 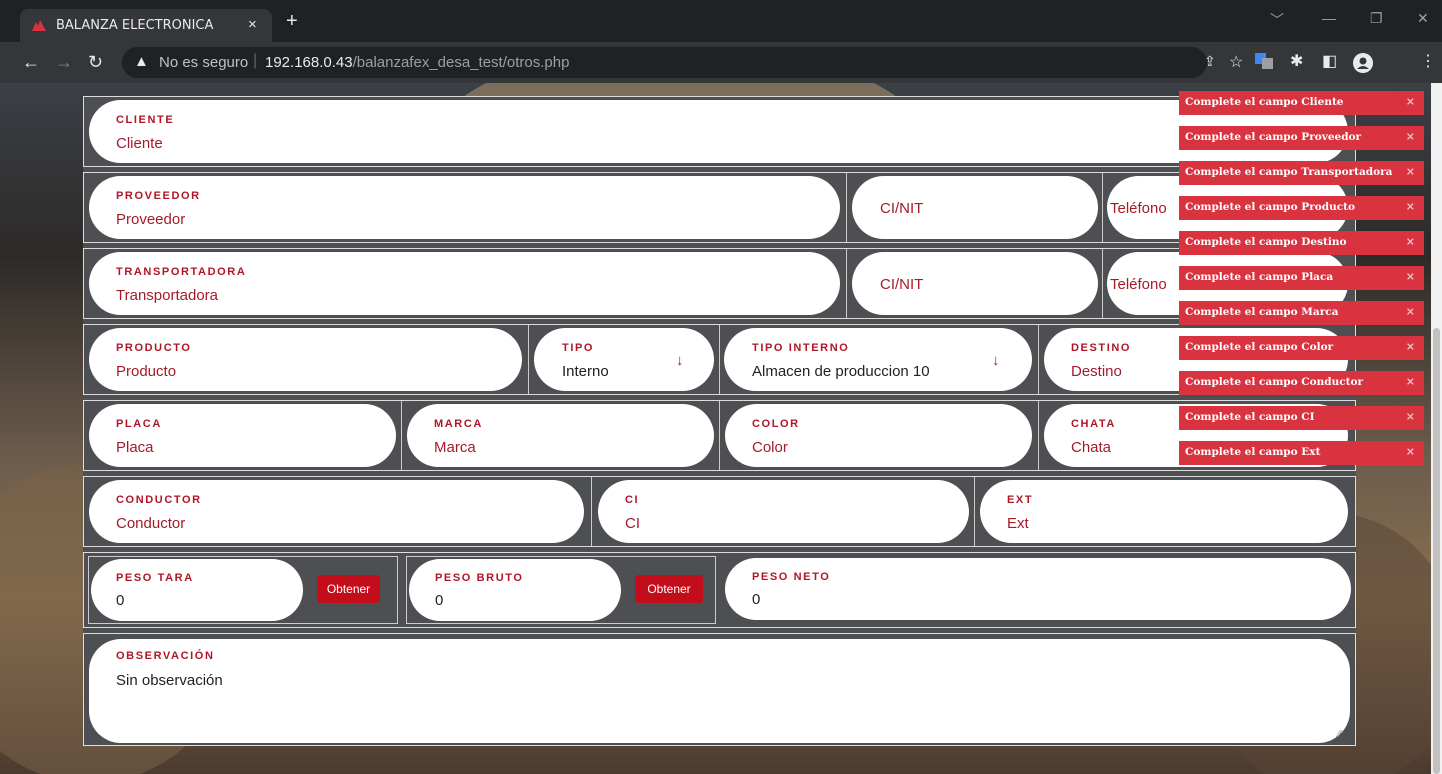 What do you see at coordinates (150, 523) in the screenshot?
I see `conductor-input: Conductor` at bounding box center [150, 523].